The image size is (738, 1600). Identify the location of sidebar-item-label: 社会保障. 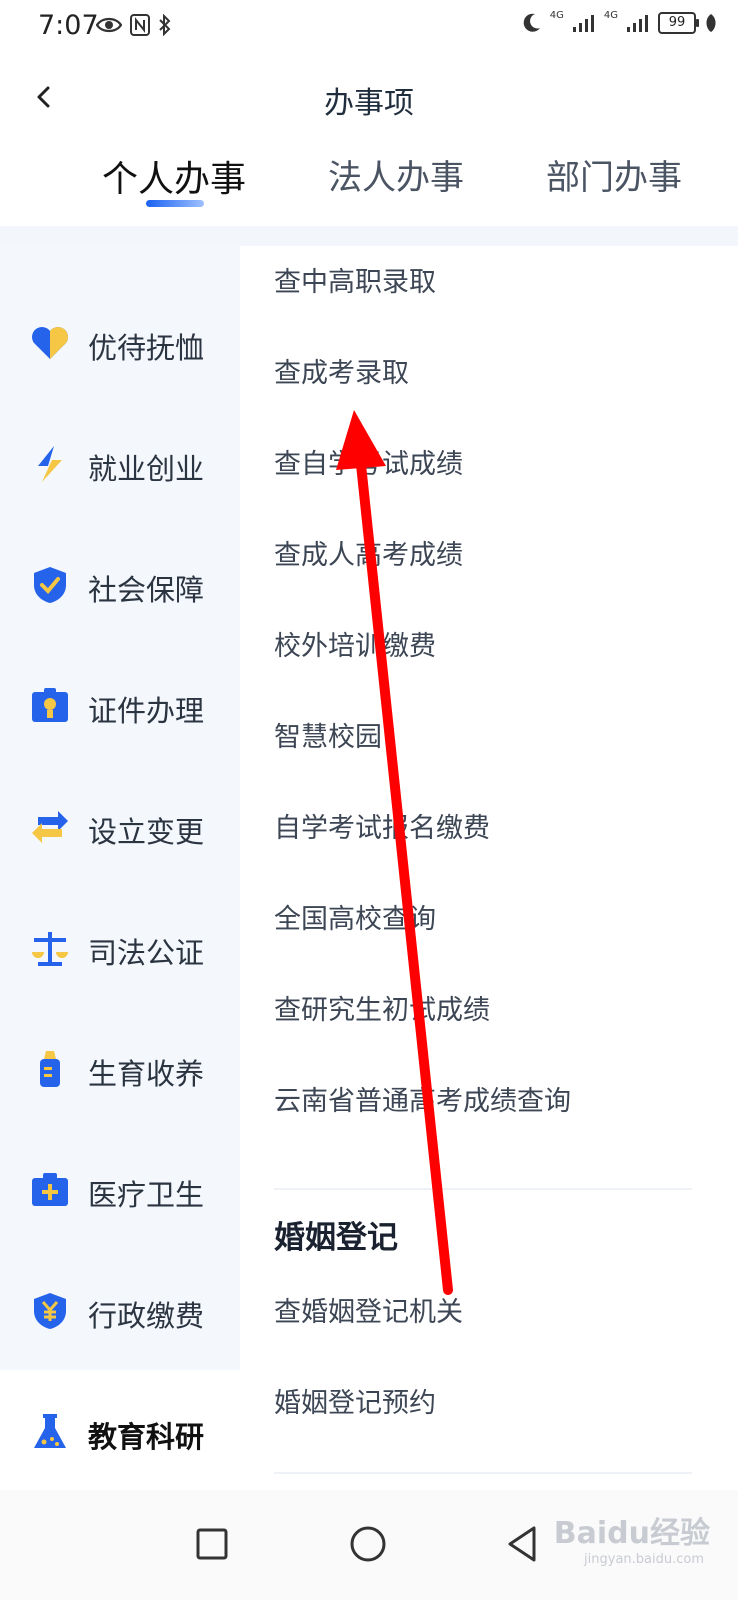
(146, 590).